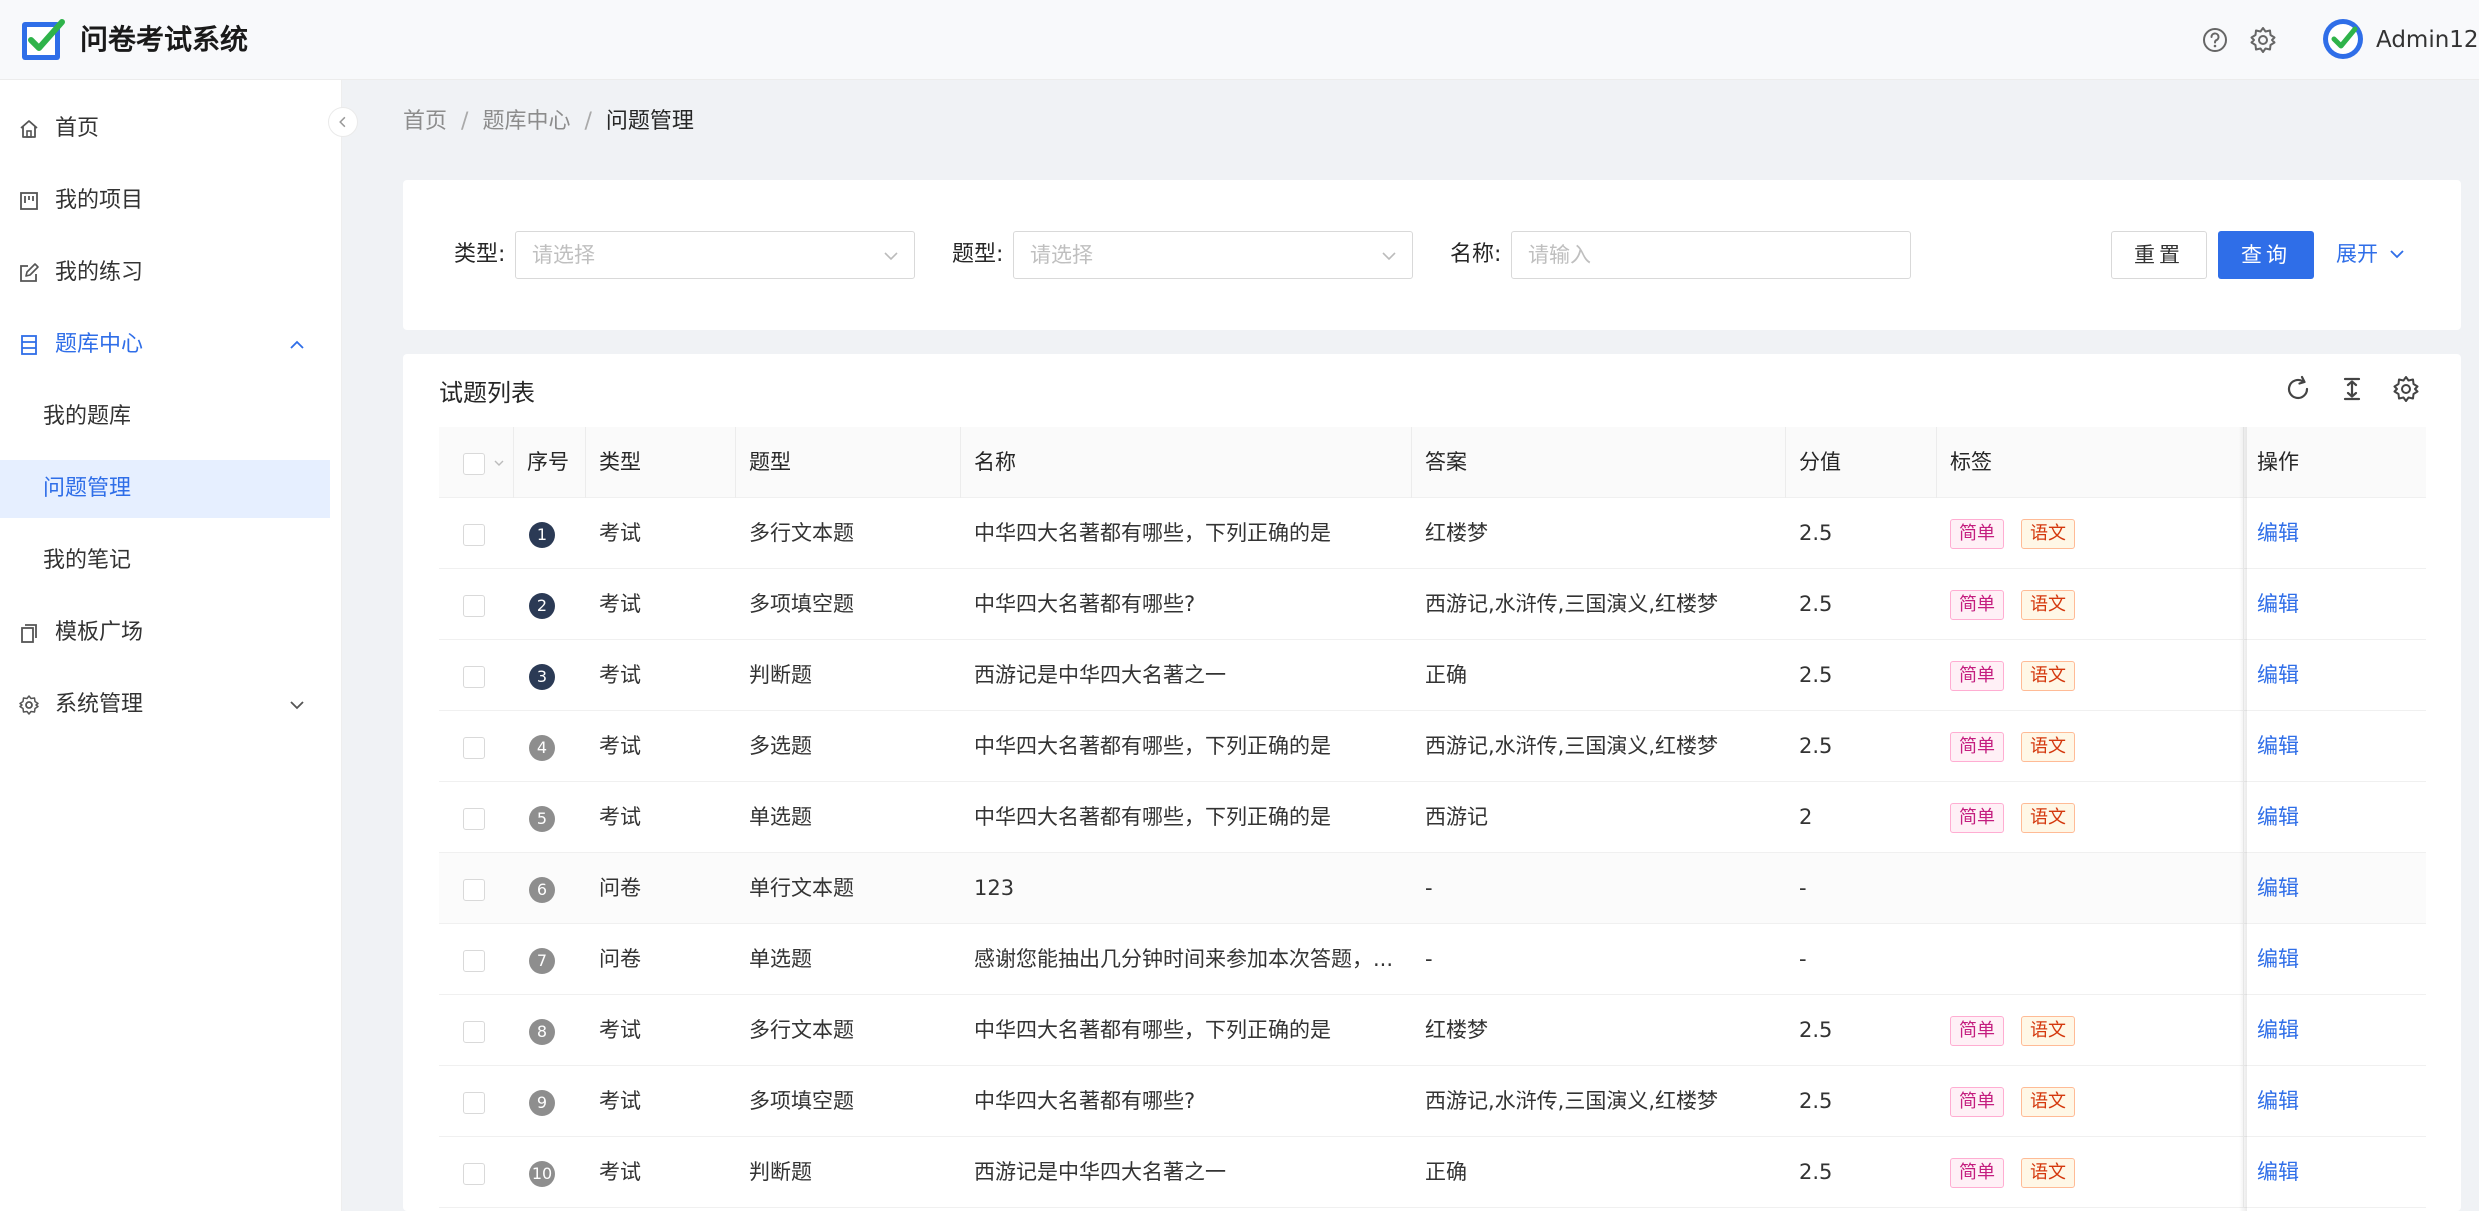 This screenshot has width=2479, height=1211. Describe the element at coordinates (1971, 462) in the screenshot. I see `column-header-tags: 标签` at that location.